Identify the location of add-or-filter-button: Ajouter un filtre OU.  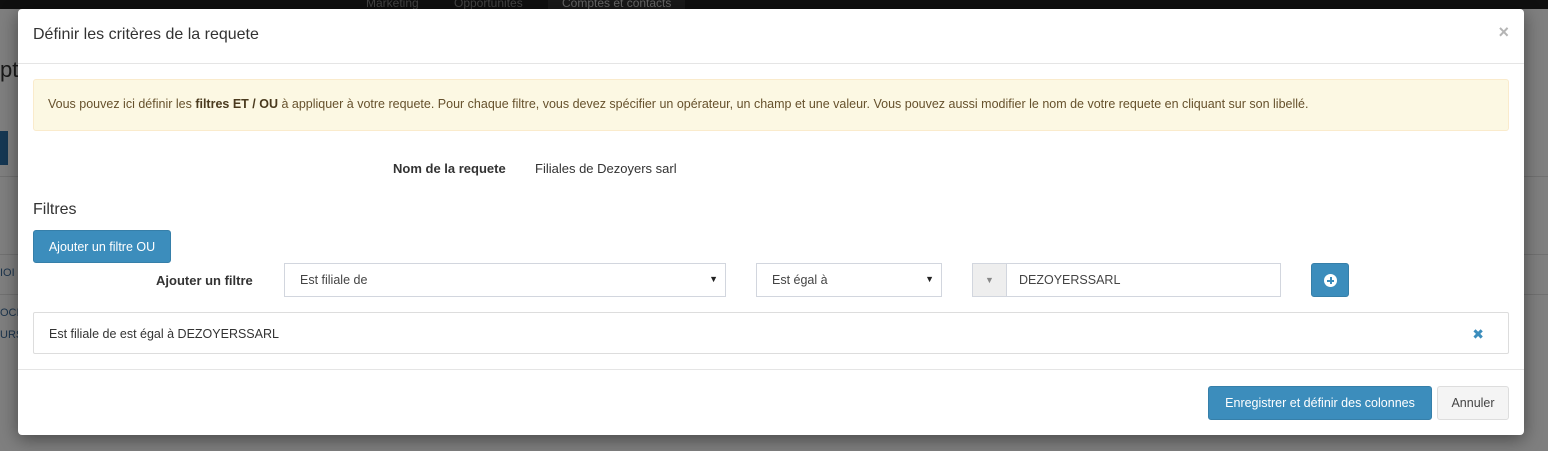
(102, 246).